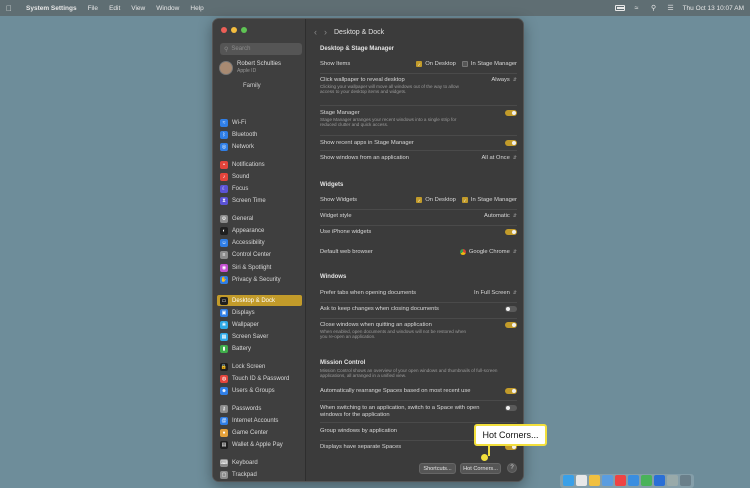 This screenshot has height=488, width=750. I want to click on sidebar-item-displays: ▣ Displays, so click(259, 312).